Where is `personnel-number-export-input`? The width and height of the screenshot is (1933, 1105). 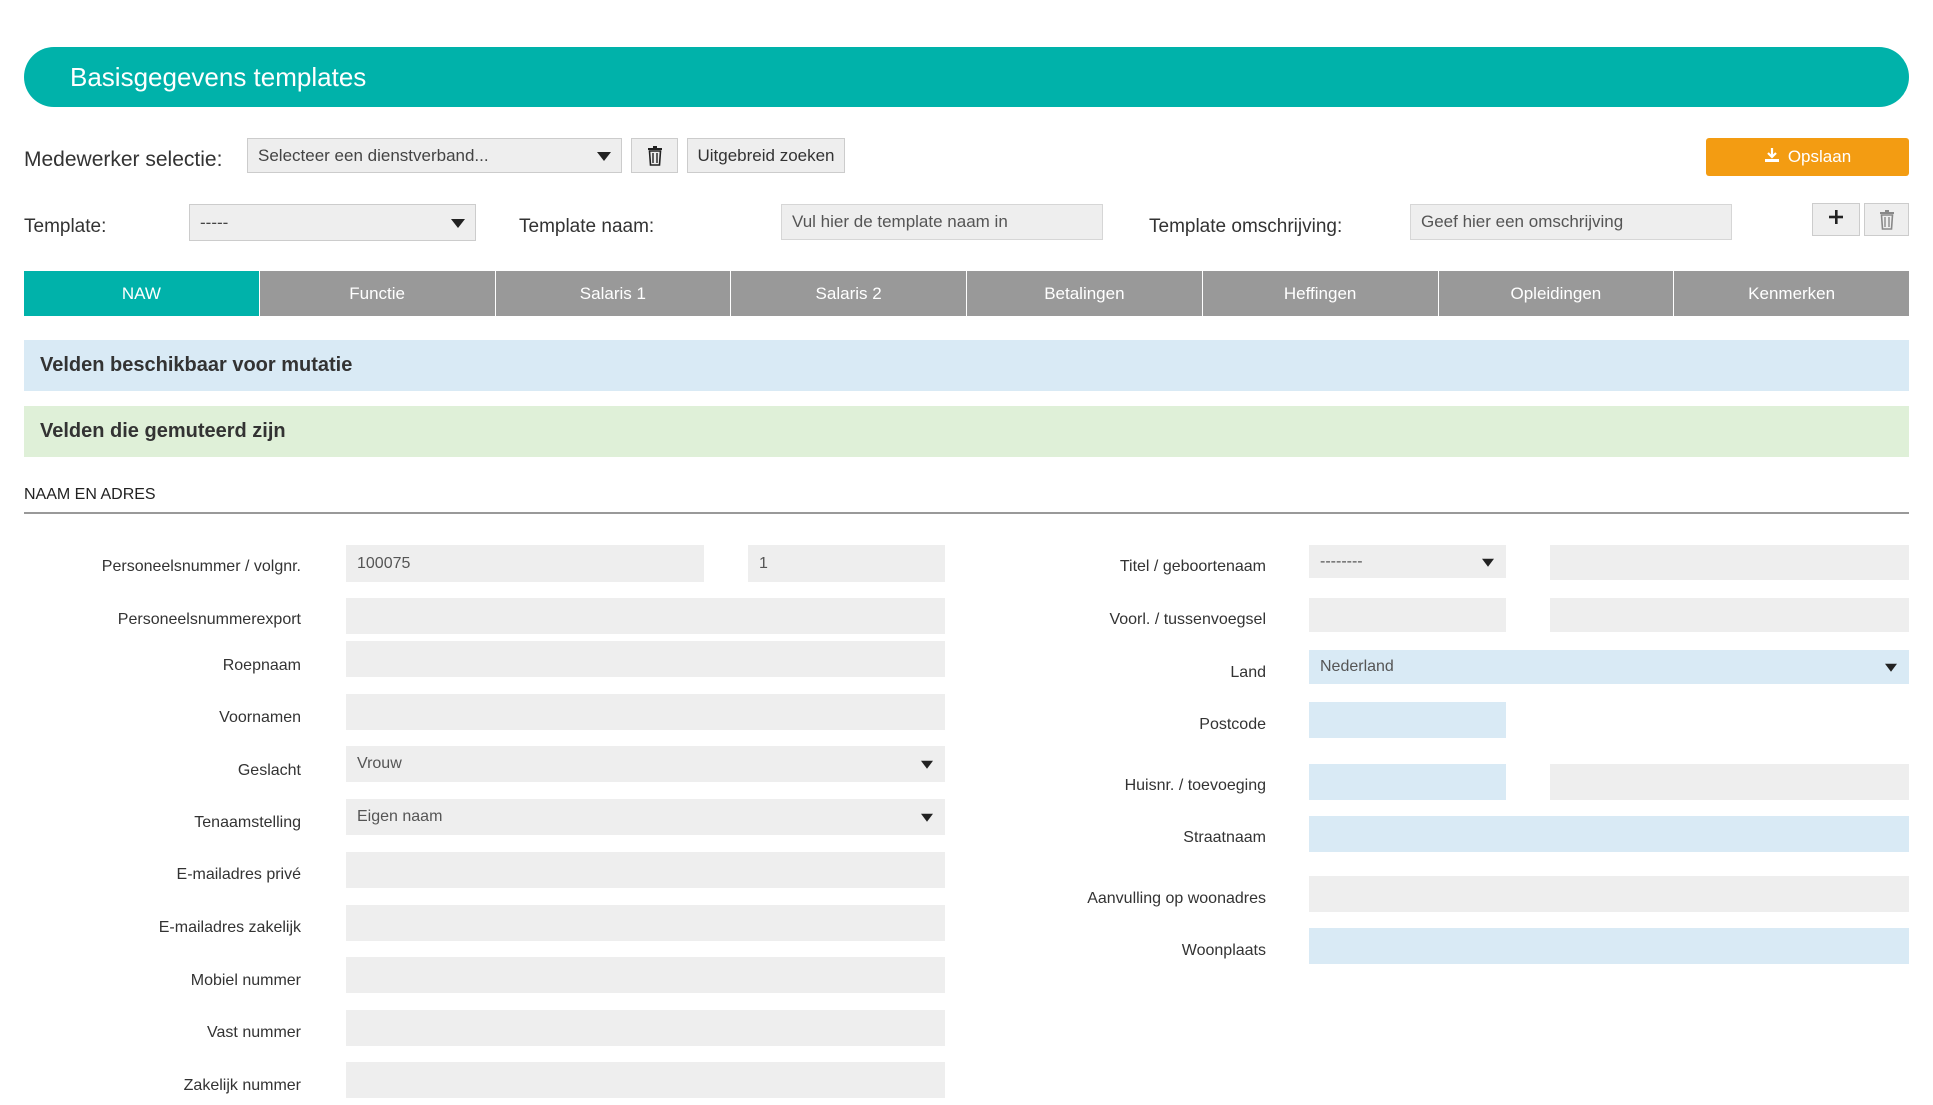 personnel-number-export-input is located at coordinates (645, 616).